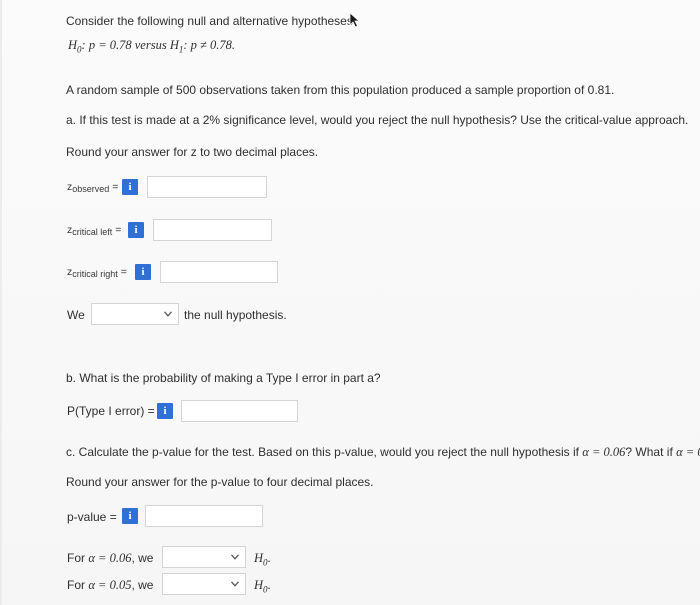  I want to click on z-observed-input, so click(207, 187).